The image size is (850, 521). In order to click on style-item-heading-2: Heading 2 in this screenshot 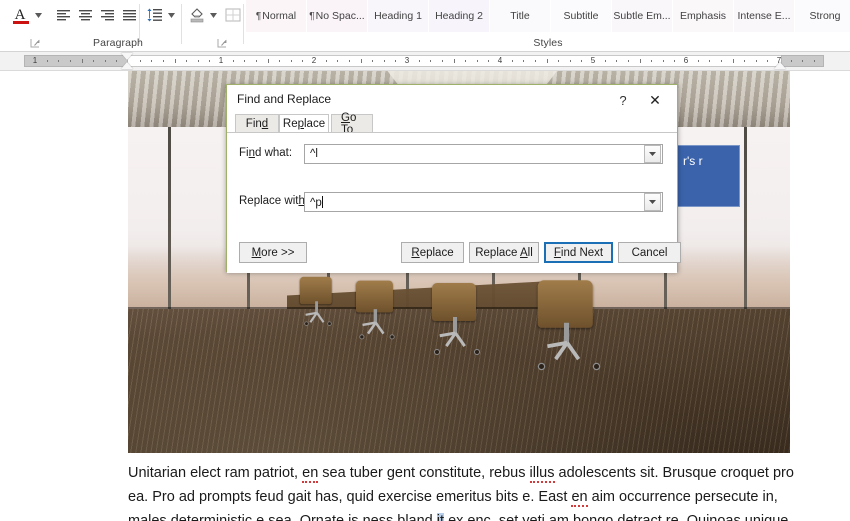, I will do `click(459, 16)`.